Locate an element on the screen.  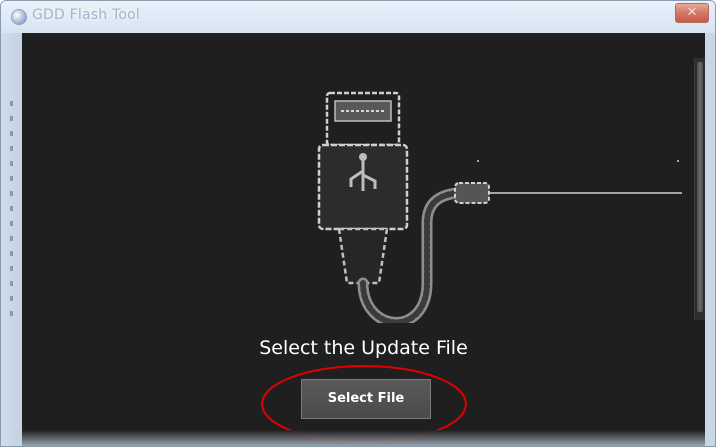
app-icon is located at coordinates (19, 17).